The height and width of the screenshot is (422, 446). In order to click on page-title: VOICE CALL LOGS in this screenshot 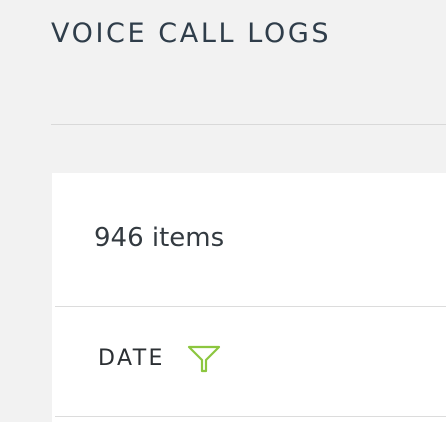, I will do `click(191, 33)`.